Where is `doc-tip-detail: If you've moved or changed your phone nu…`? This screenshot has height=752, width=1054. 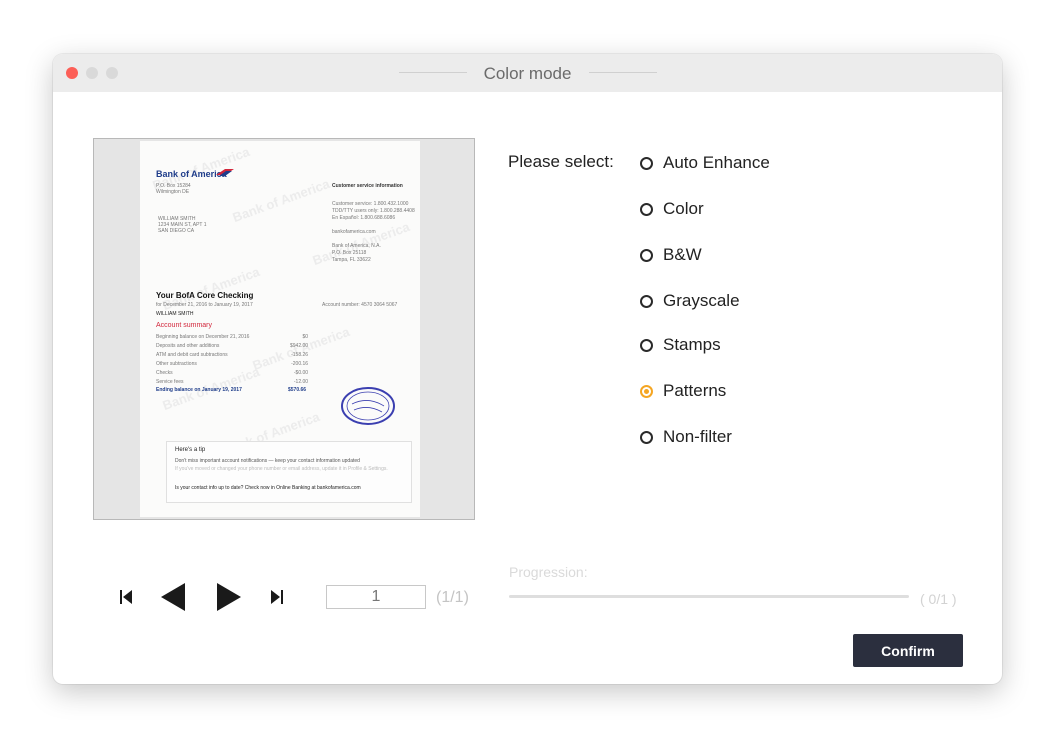
doc-tip-detail: If you've moved or changed your phone nu… is located at coordinates (281, 469).